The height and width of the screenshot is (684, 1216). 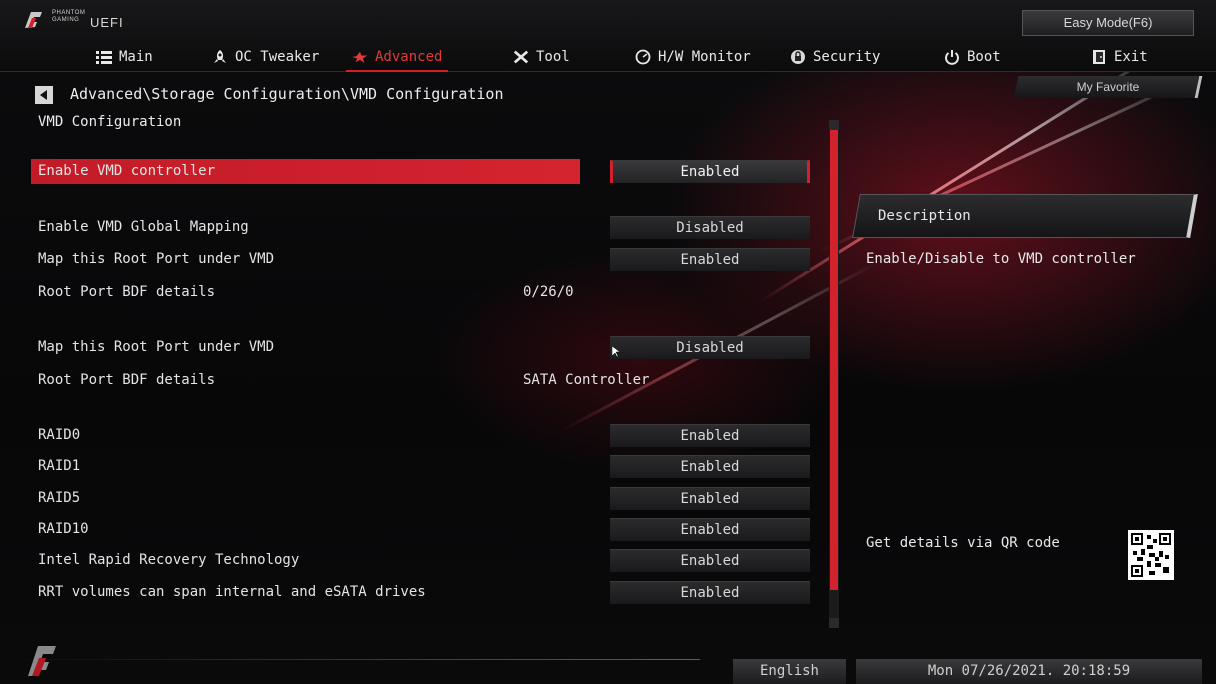 I want to click on tab-boot: Boot, so click(x=972, y=57).